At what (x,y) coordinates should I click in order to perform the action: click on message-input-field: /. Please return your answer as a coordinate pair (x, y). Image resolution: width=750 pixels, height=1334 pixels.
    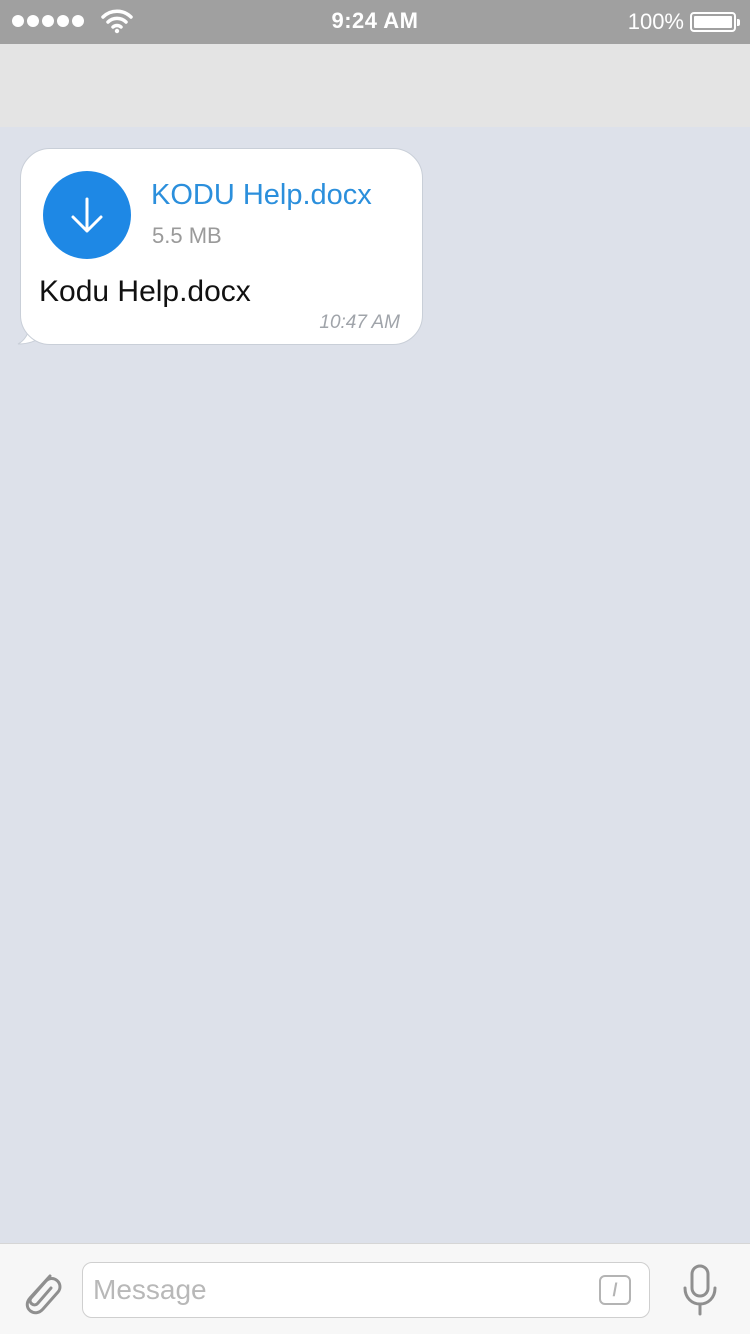
    Looking at the image, I should click on (366, 1290).